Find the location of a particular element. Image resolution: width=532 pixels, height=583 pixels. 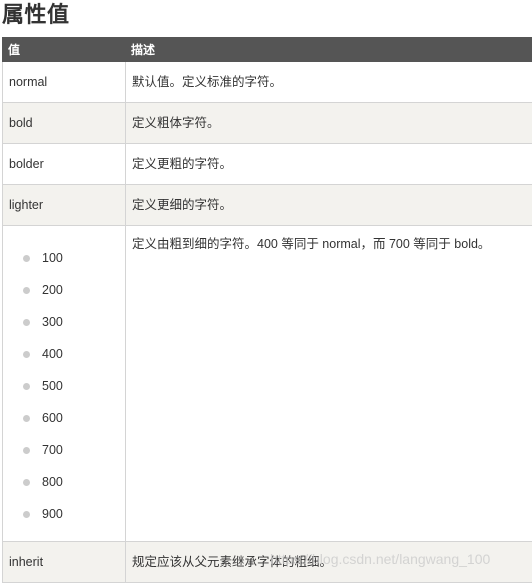

description-cell: 规定应该从父元素继承字体的粗细。 is located at coordinates (329, 562).